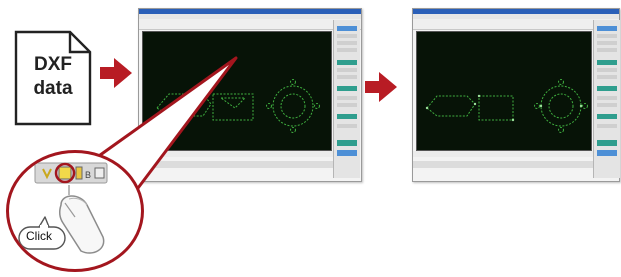 The height and width of the screenshot is (277, 621). I want to click on zoom-content: B, so click(63, 208).